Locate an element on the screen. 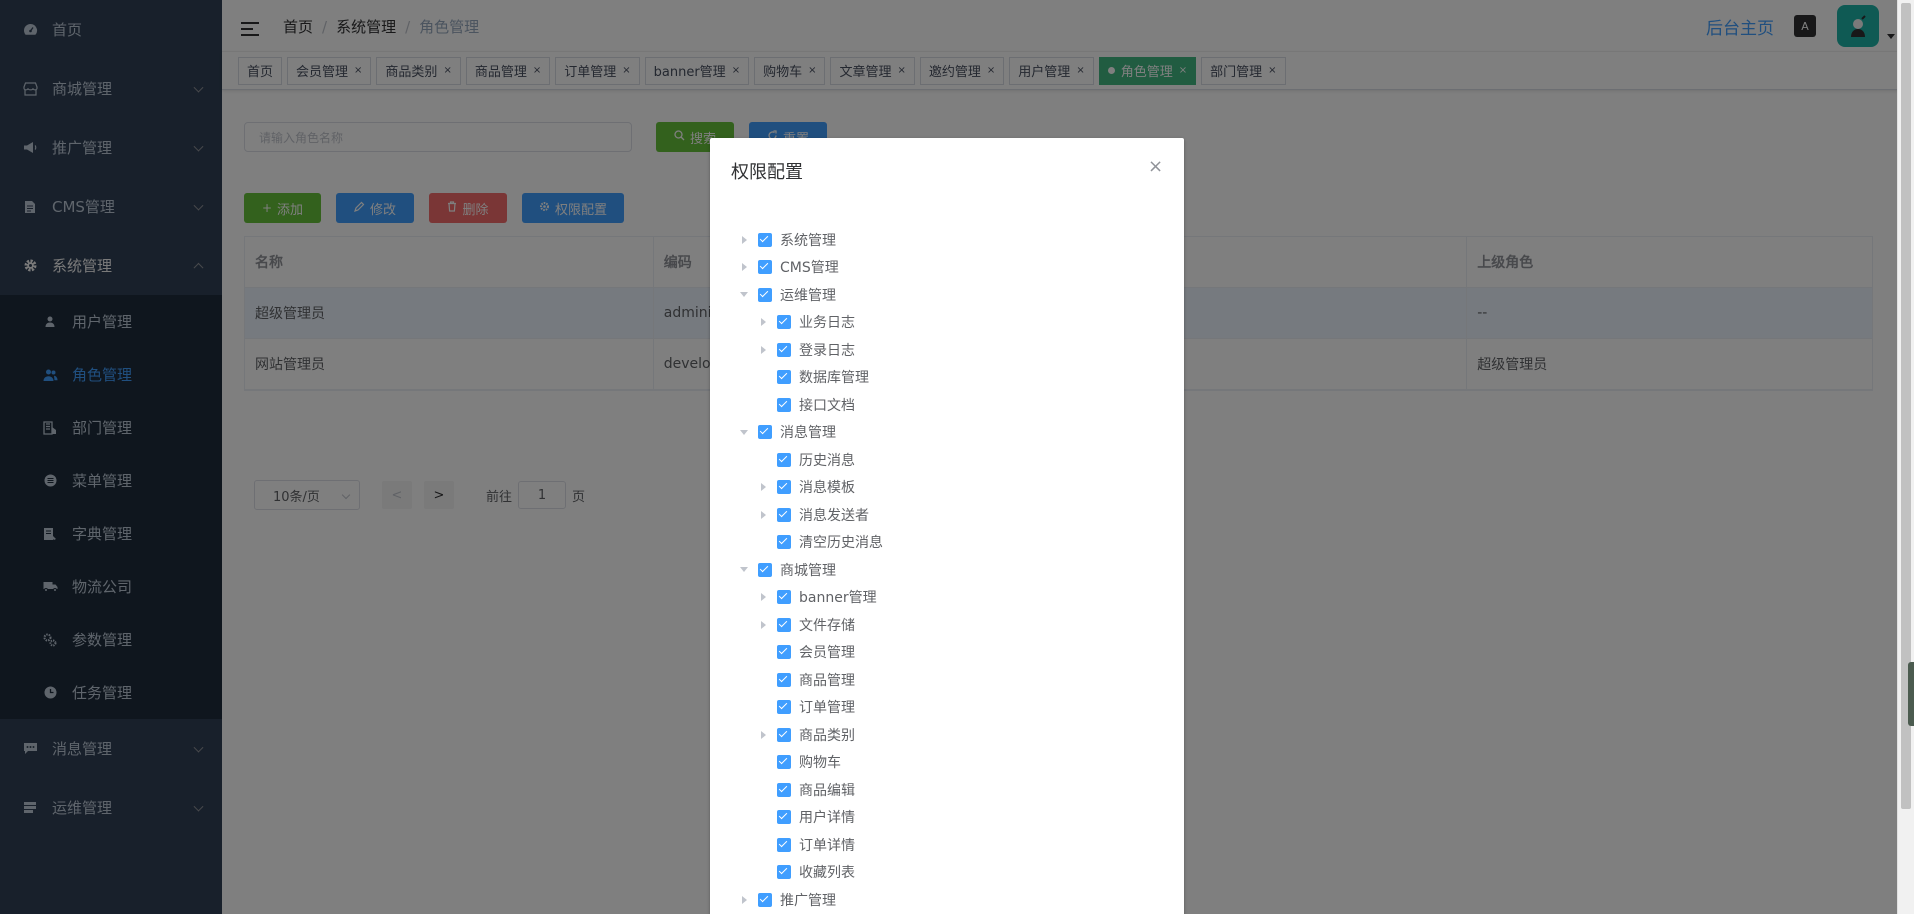 This screenshot has height=914, width=1914. tree-node: banner管理 is located at coordinates (947, 598).